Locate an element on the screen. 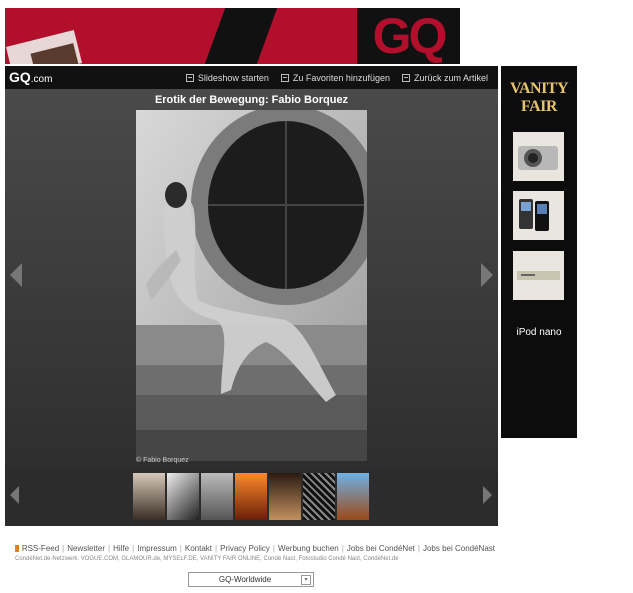 The image size is (633, 593). chevron-down-icon: ▾ is located at coordinates (306, 580).